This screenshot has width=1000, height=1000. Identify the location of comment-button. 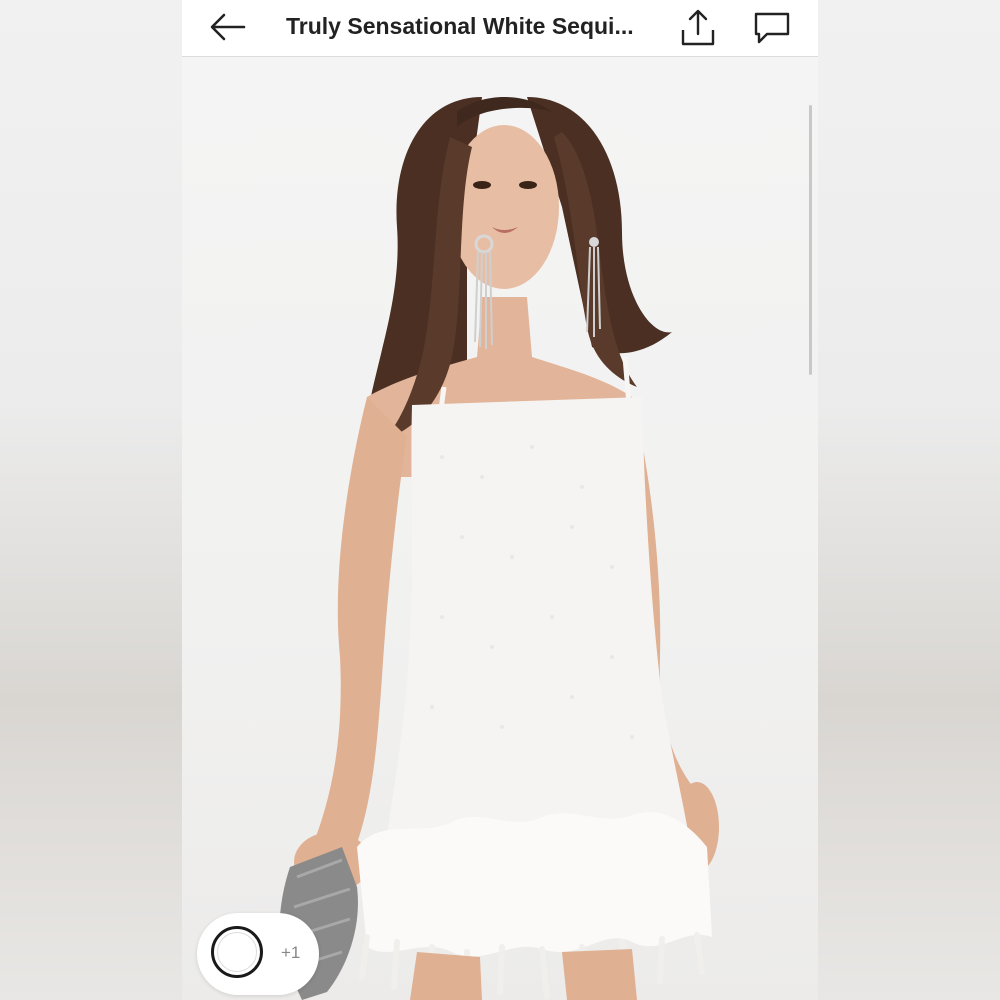
(772, 28).